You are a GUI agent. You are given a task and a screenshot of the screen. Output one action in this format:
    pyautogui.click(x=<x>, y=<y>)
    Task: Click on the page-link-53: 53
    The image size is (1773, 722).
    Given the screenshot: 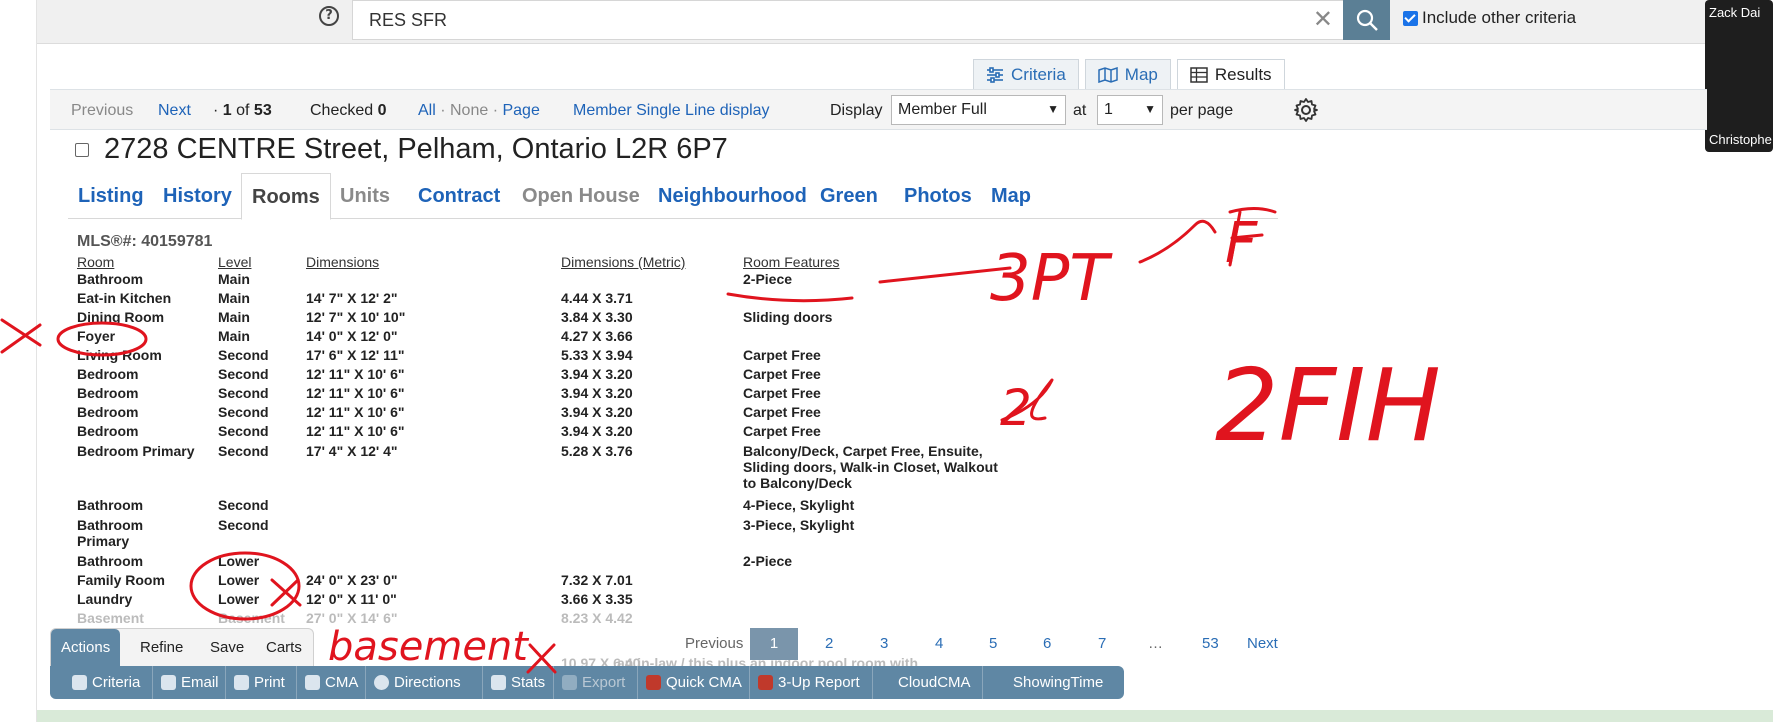 What is the action you would take?
    pyautogui.click(x=1210, y=644)
    